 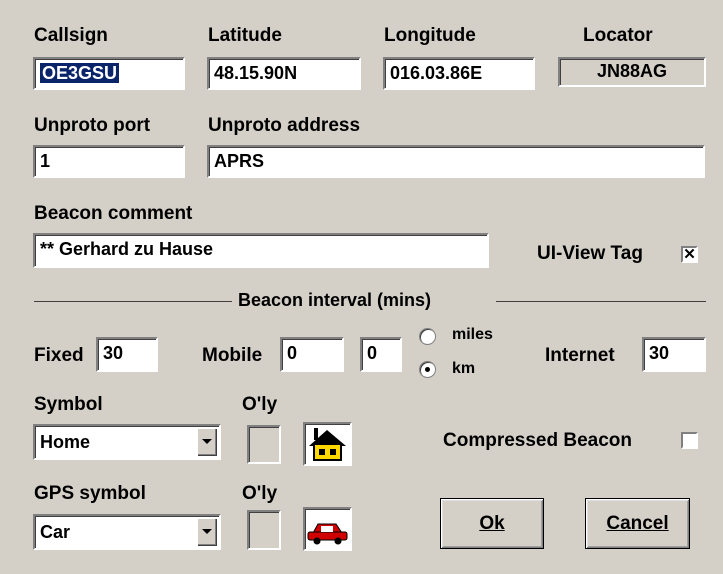 What do you see at coordinates (327, 529) in the screenshot?
I see `car-icon` at bounding box center [327, 529].